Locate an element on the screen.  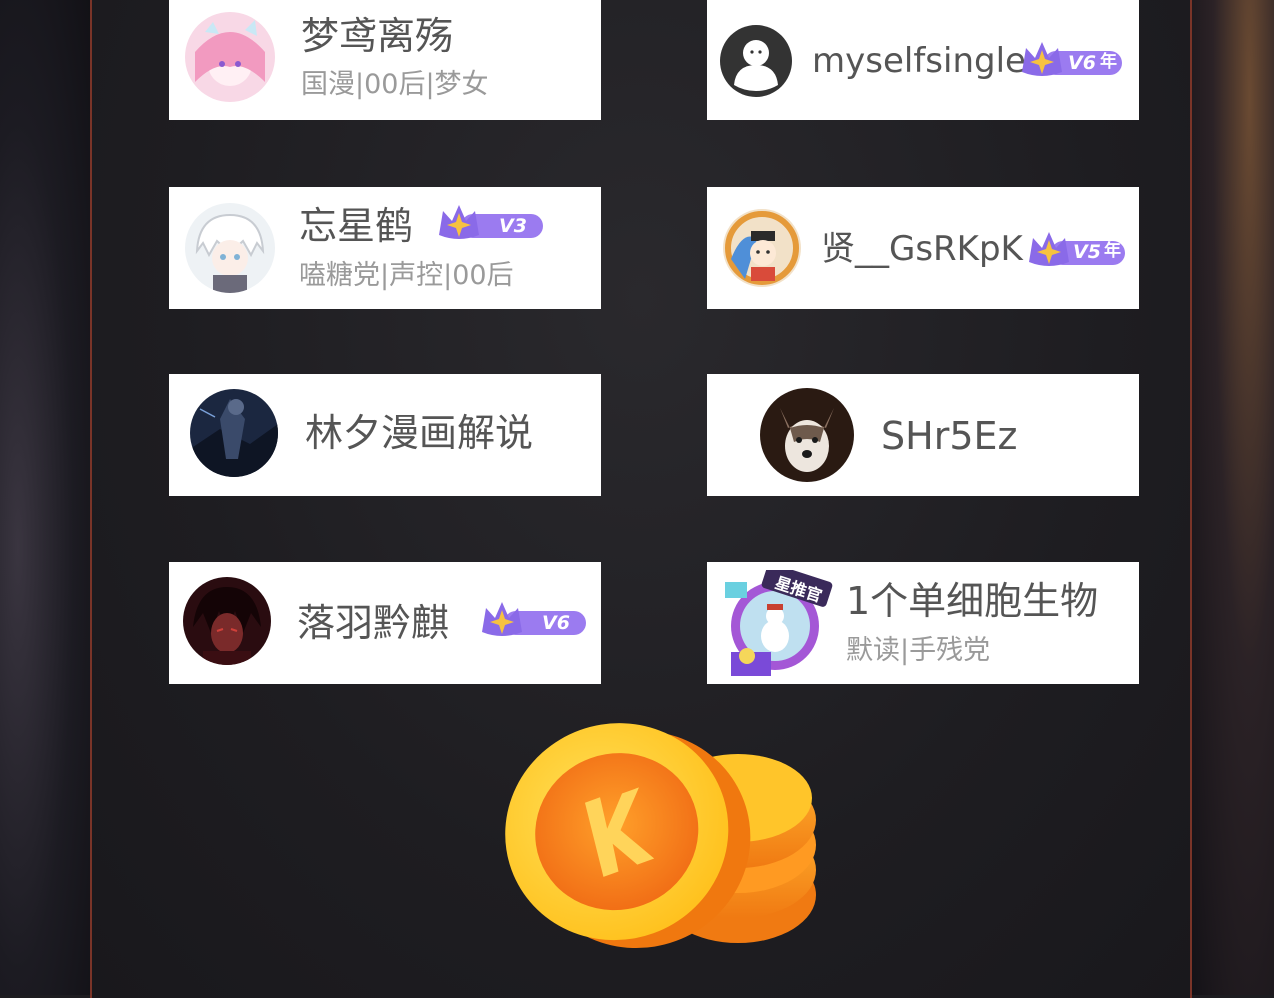
vip-badge: V6 is located at coordinates (534, 620).